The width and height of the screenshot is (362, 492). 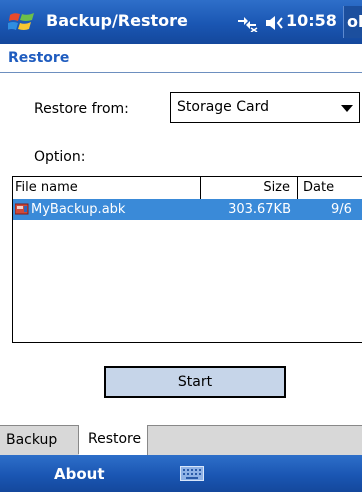 I want to click on connectivity-icon, so click(x=247, y=23).